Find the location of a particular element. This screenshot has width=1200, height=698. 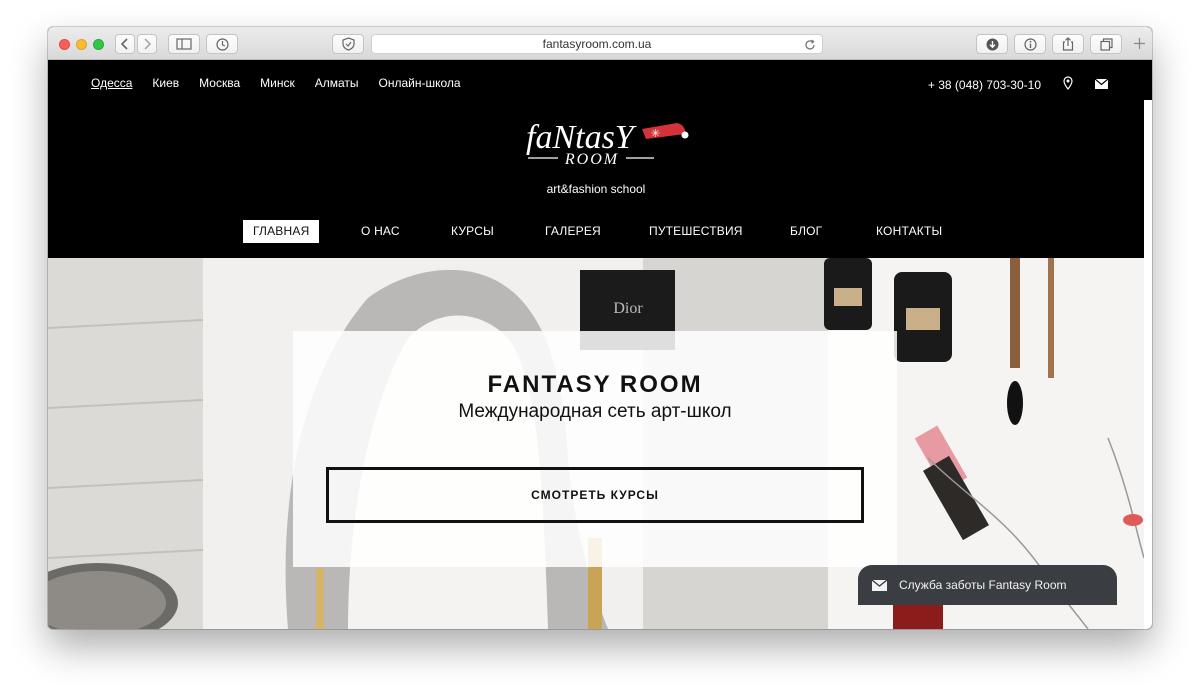

contacts: + 38 (048) 703-30-10 is located at coordinates (1018, 84).